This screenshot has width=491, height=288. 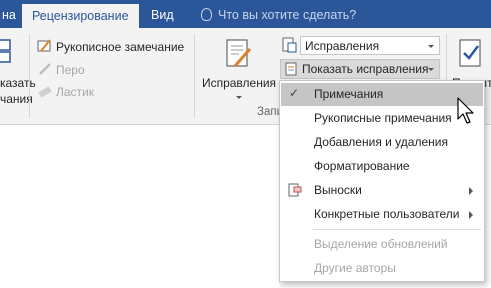 What do you see at coordinates (470, 53) in the screenshot?
I see `accept-icon` at bounding box center [470, 53].